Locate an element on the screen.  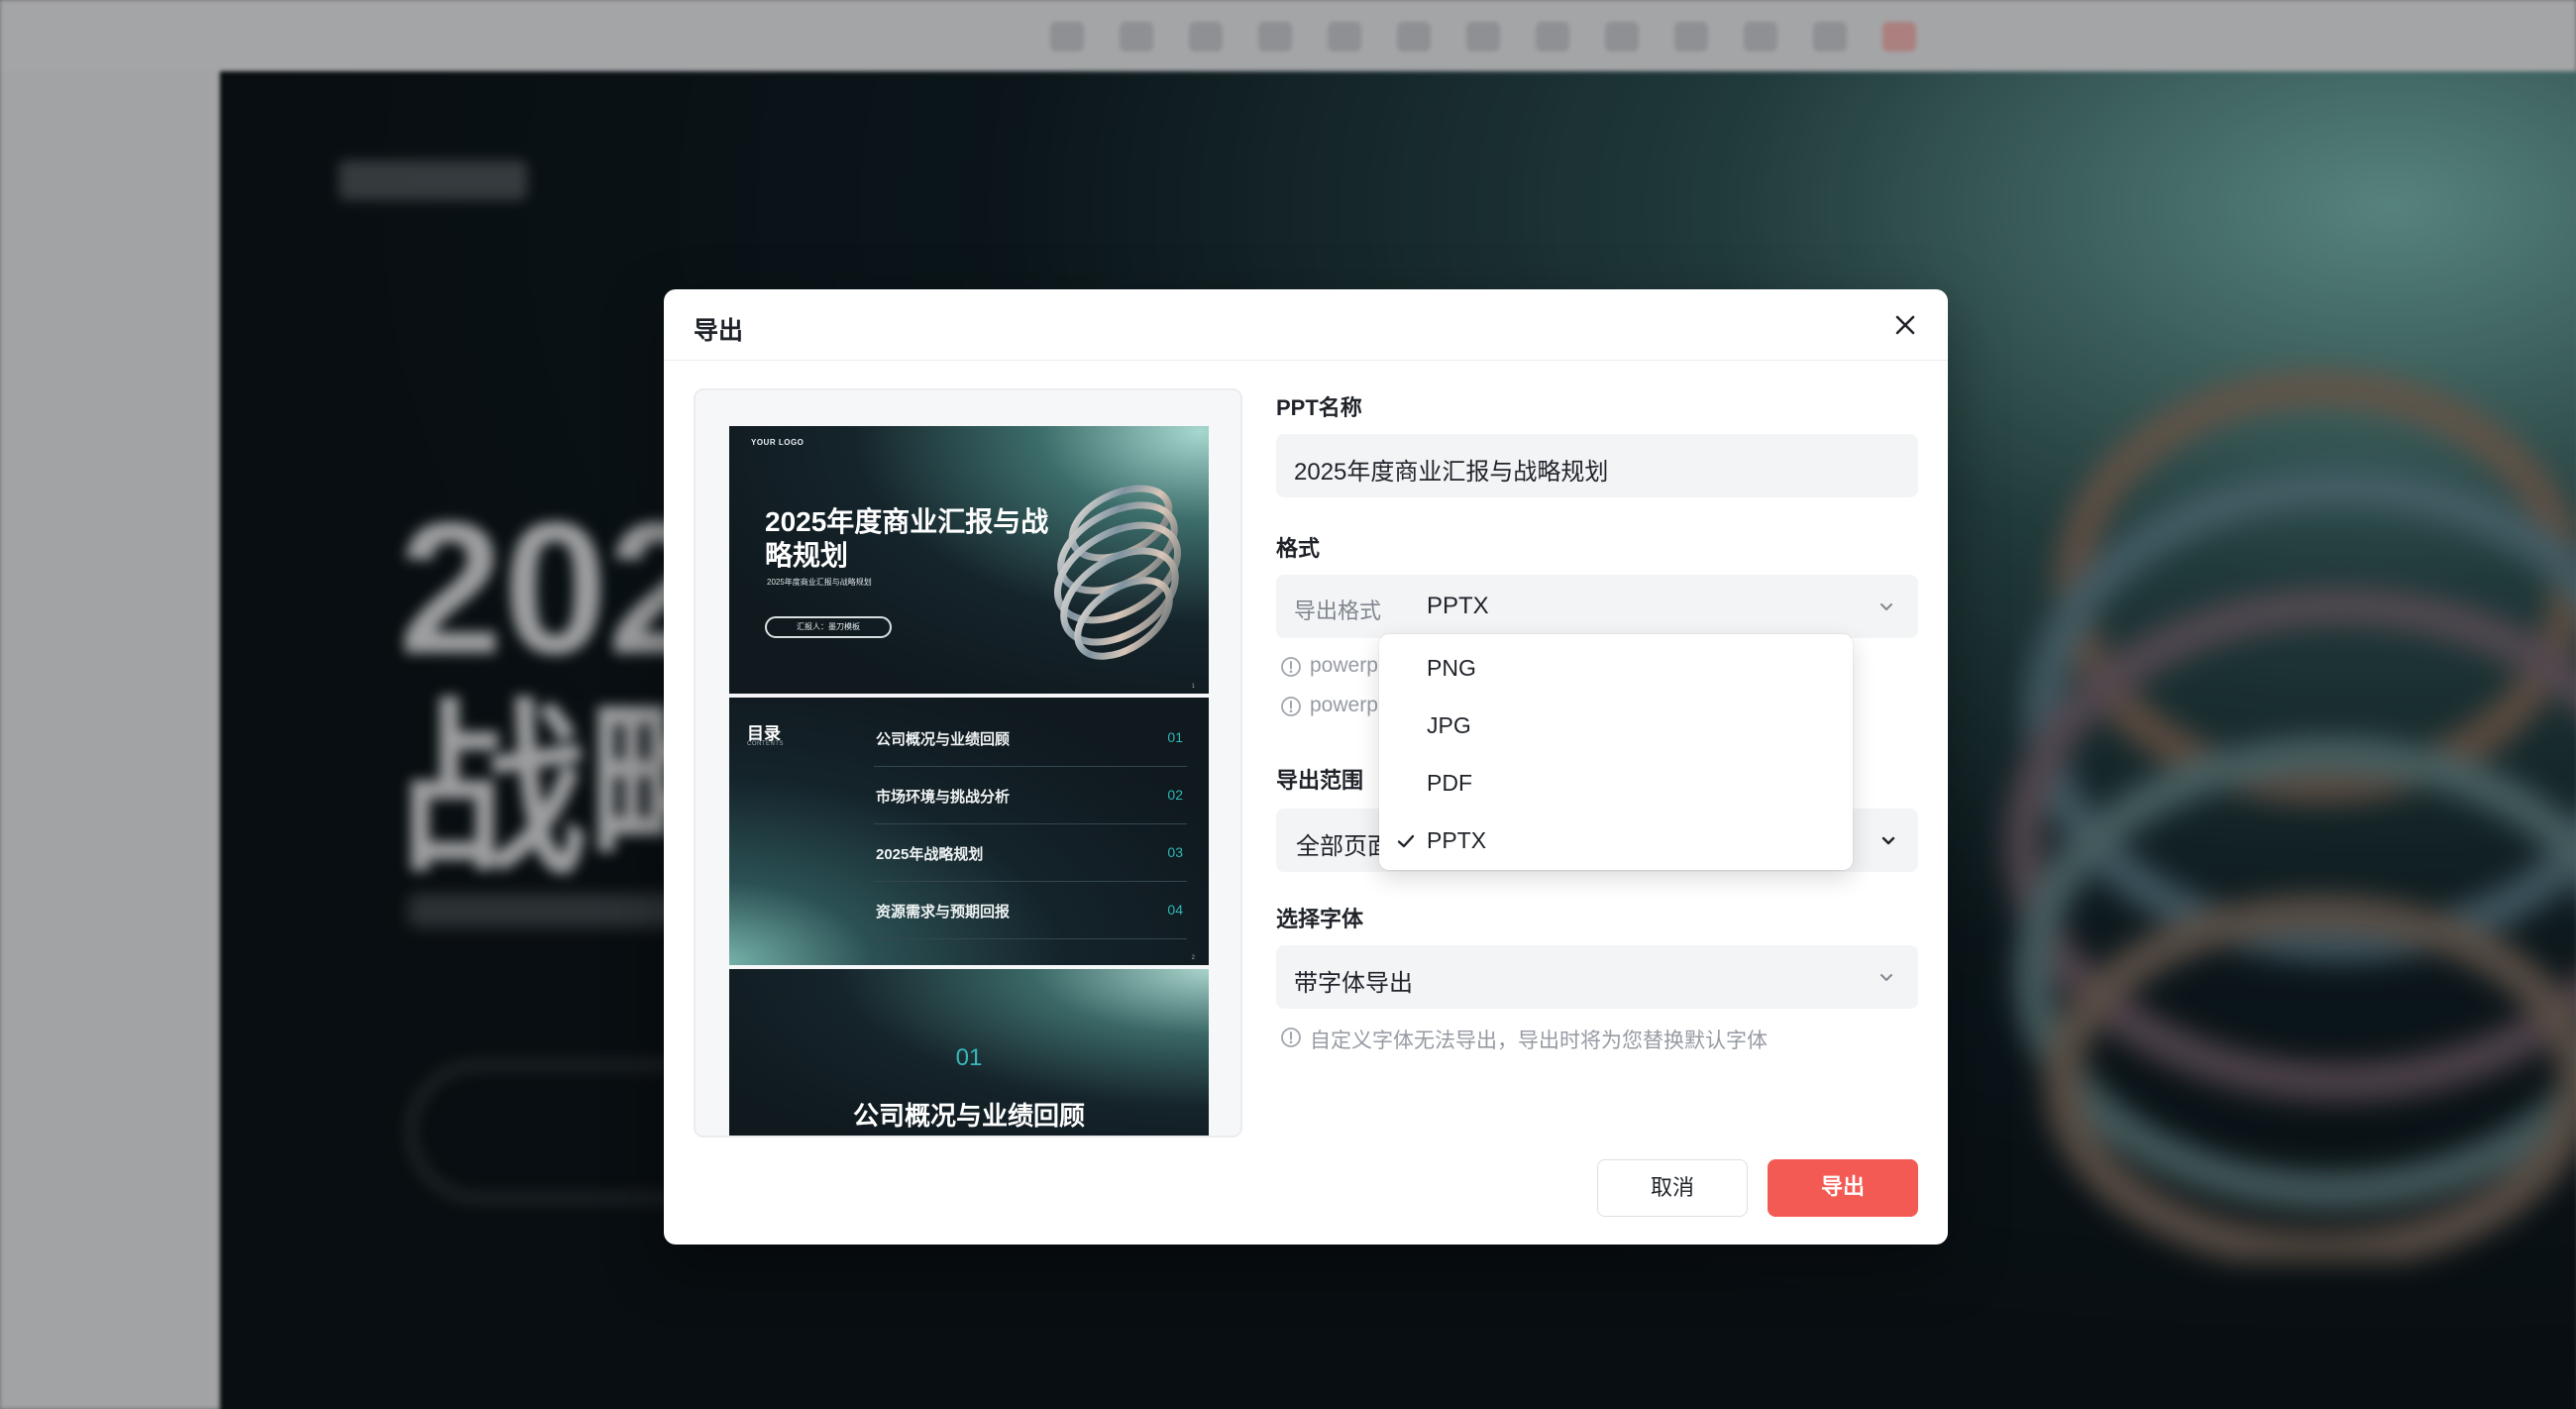
font-selected-value: 带字体导出 is located at coordinates (1353, 983).